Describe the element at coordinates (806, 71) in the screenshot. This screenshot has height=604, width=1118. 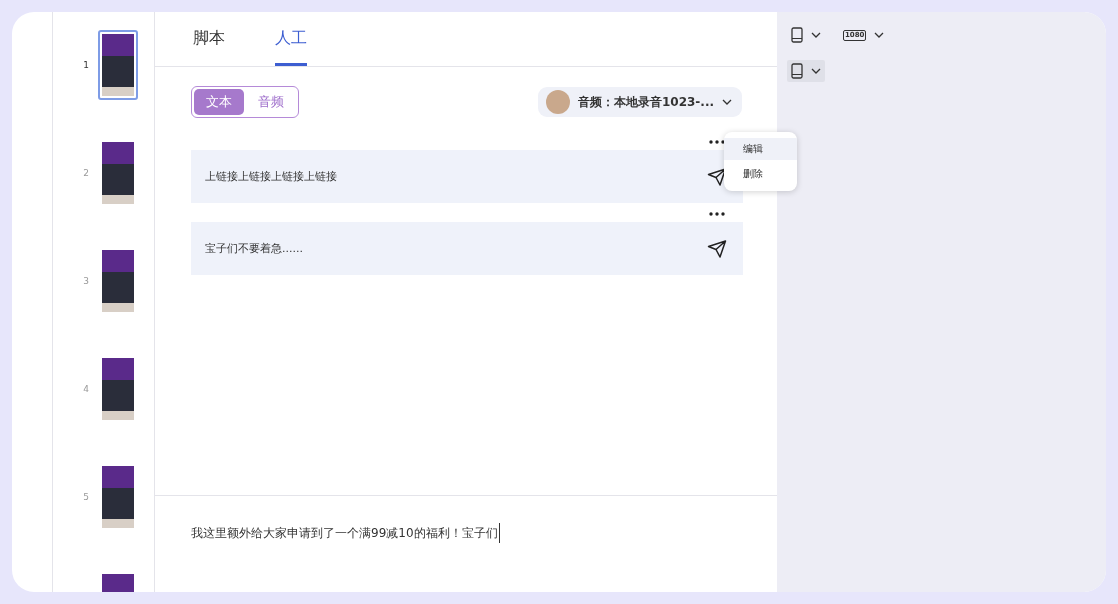
I see `layout-dropdown` at that location.